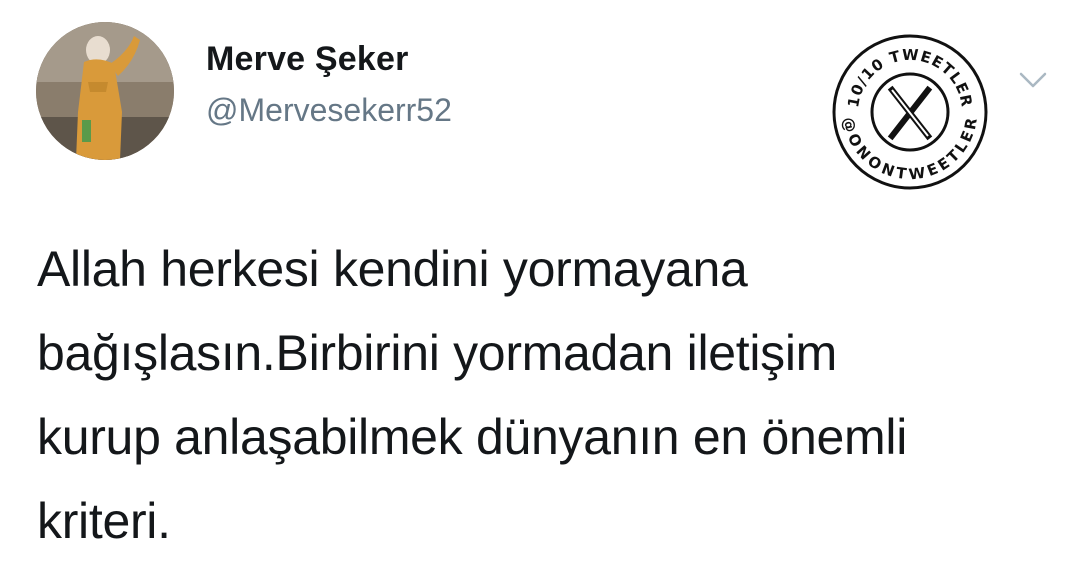 The width and height of the screenshot is (1070, 573). Describe the element at coordinates (329, 110) in the screenshot. I see `user-handle: @Mervesekerr52` at that location.